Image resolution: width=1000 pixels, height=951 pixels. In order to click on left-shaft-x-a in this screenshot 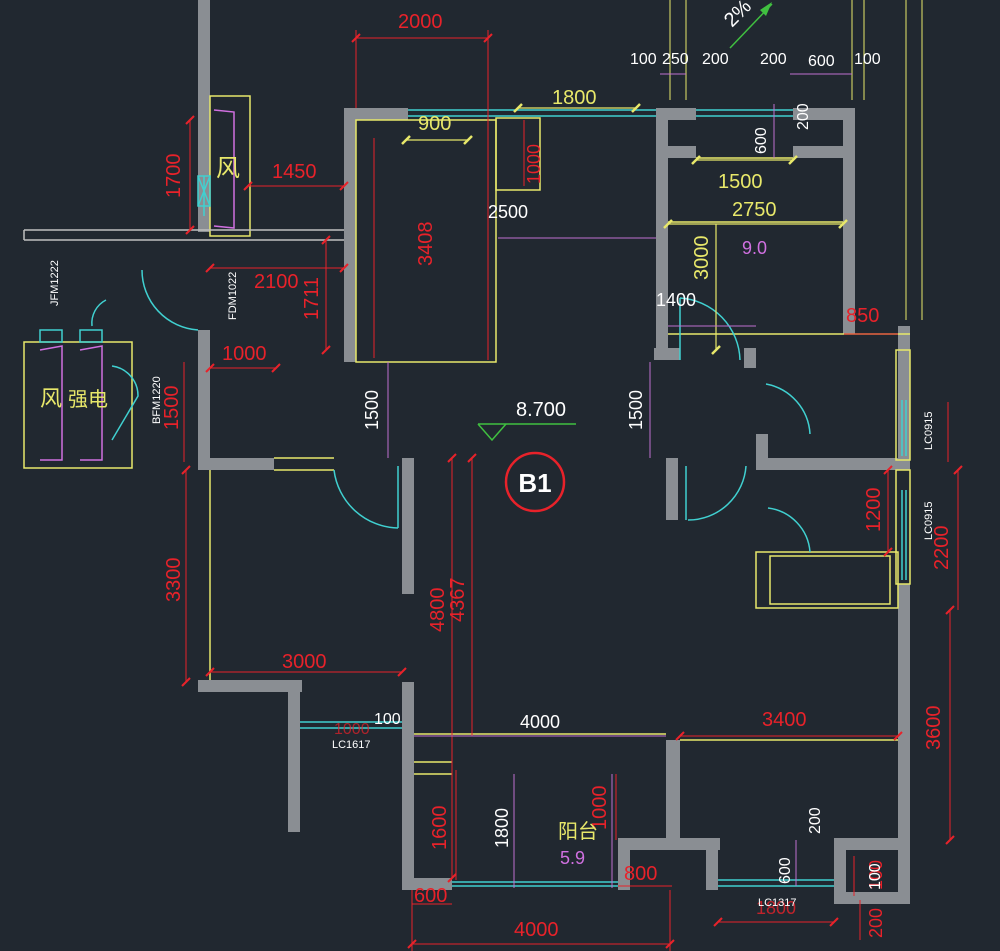, I will do `click(51, 336)`.